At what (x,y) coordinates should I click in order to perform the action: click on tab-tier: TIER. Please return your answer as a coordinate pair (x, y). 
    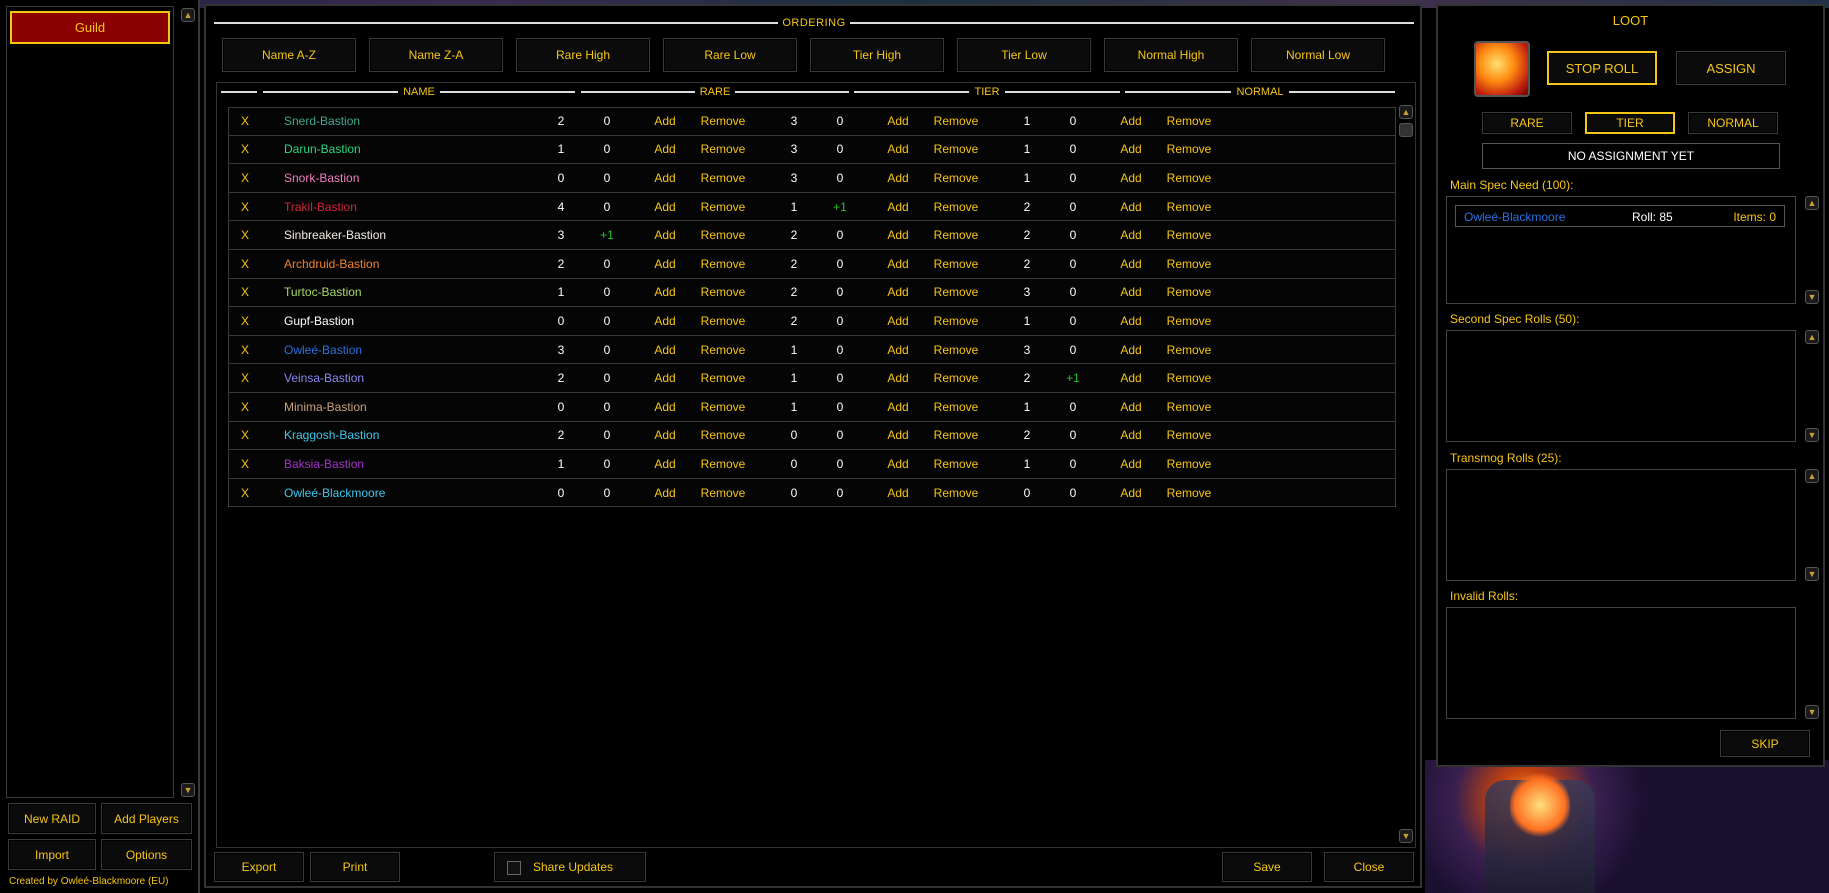
    Looking at the image, I should click on (1630, 123).